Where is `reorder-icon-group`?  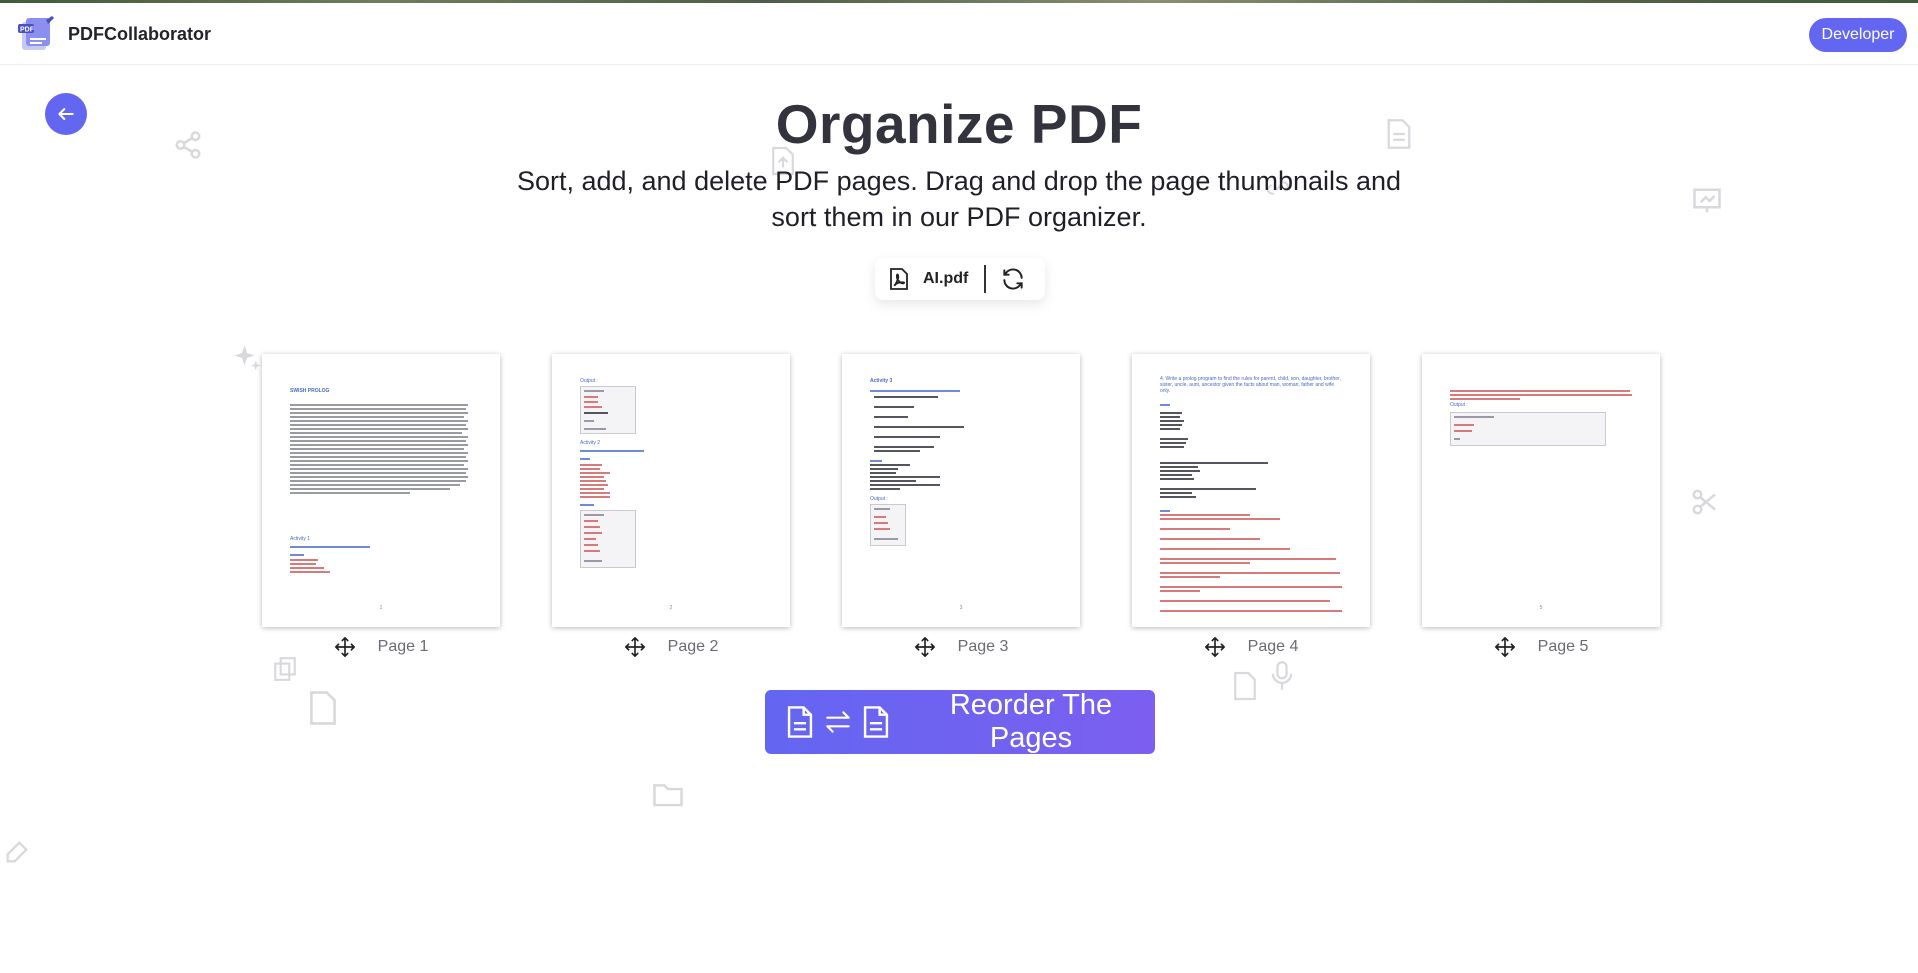 reorder-icon-group is located at coordinates (838, 722).